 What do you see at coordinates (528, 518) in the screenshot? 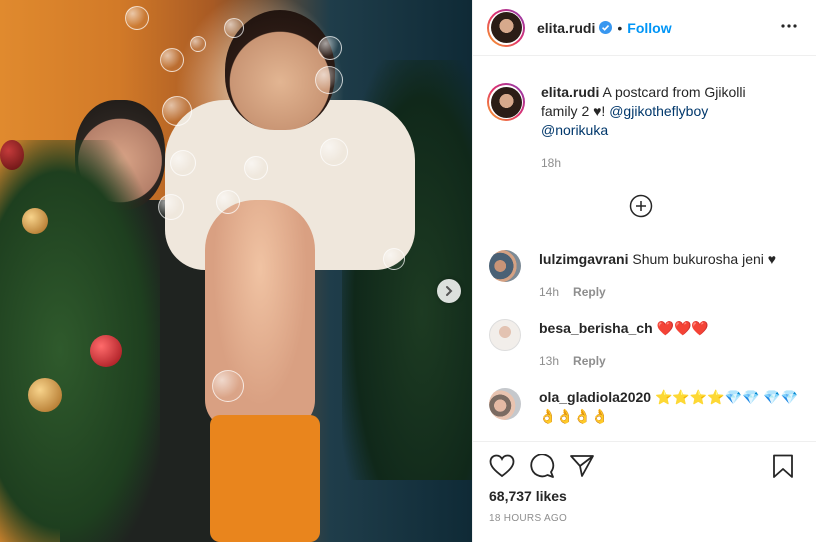
I see `post-timestamp: 18 HOURS AGO` at bounding box center [528, 518].